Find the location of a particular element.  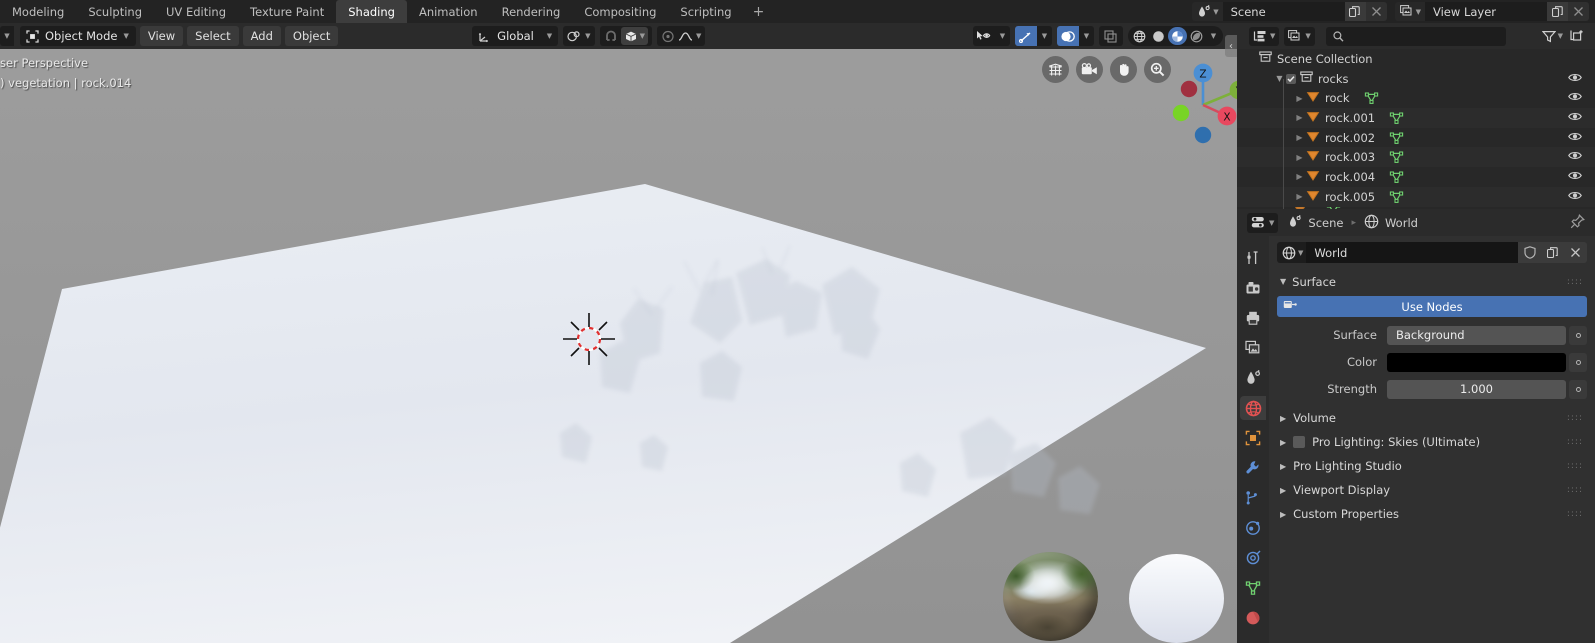

field-value-strength: 1.000 is located at coordinates (1476, 389).